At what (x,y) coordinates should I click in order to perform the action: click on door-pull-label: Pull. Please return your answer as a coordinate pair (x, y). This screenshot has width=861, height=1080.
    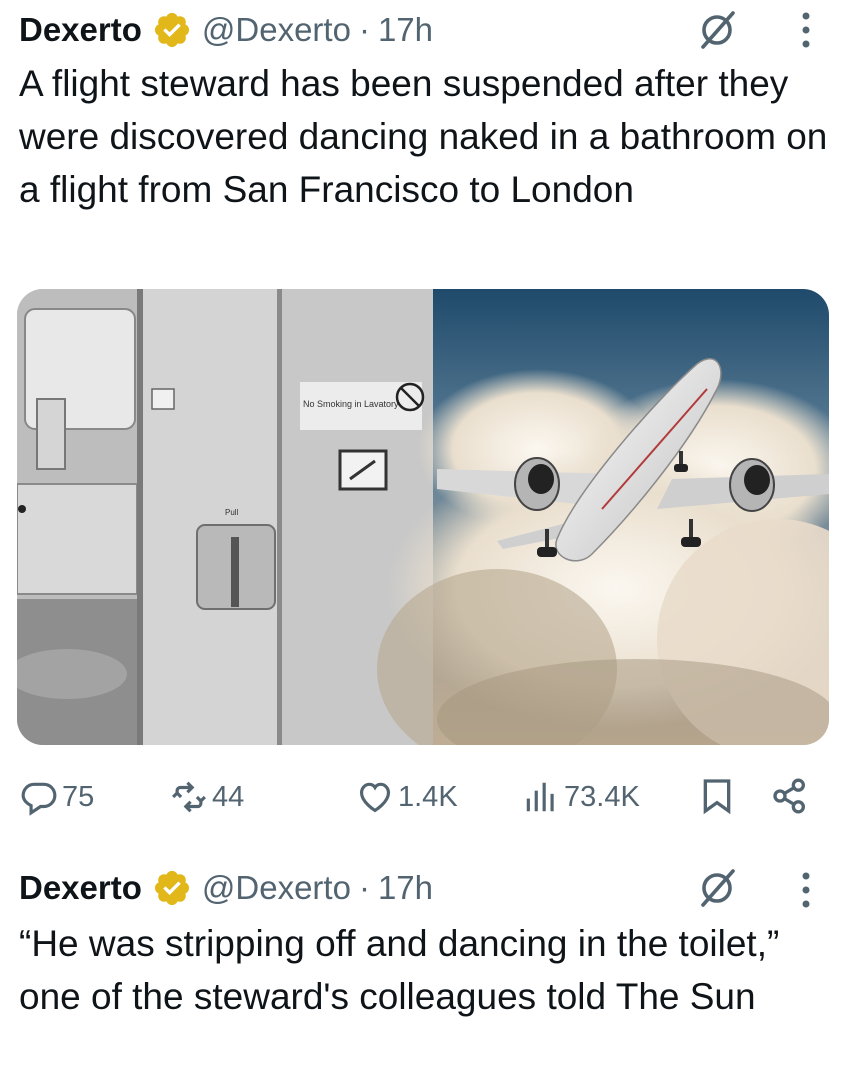
    Looking at the image, I should click on (232, 512).